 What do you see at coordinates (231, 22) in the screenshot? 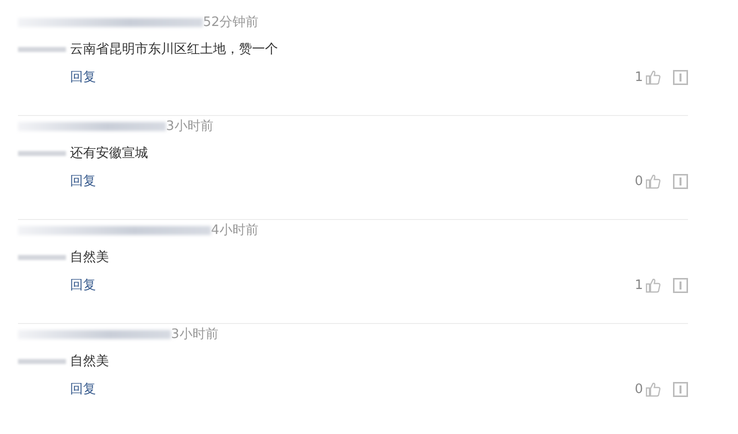
I see `comment-time: 52分钟前` at bounding box center [231, 22].